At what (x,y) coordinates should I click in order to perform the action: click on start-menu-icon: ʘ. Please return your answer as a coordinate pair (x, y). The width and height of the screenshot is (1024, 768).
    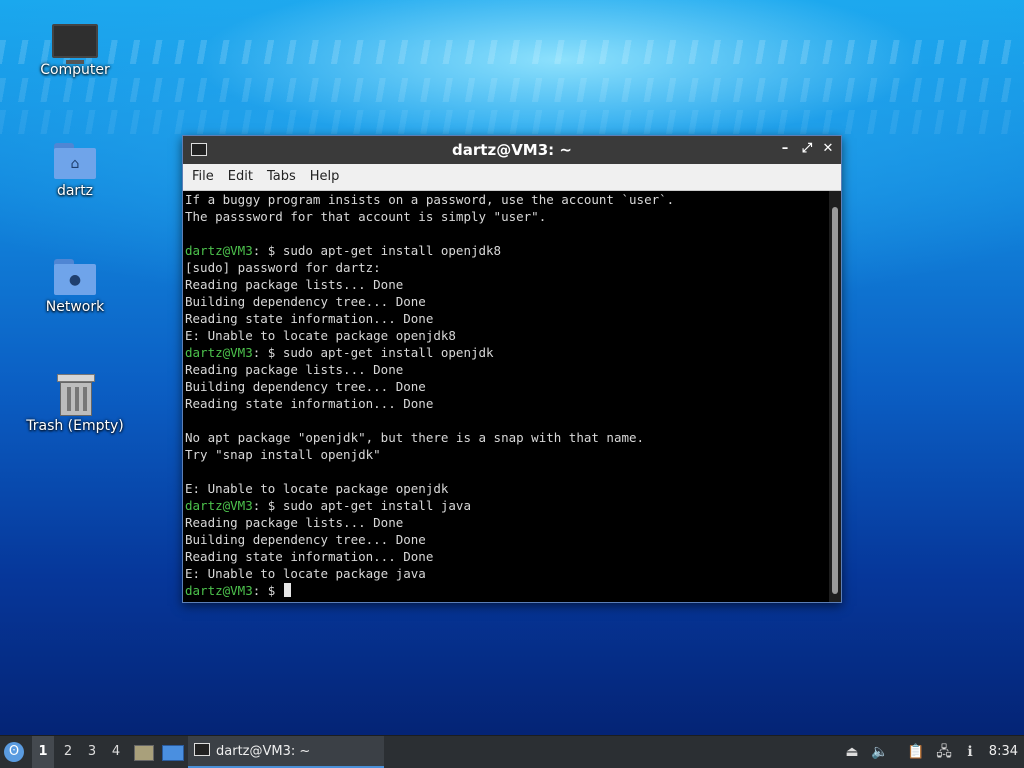
    Looking at the image, I should click on (14, 752).